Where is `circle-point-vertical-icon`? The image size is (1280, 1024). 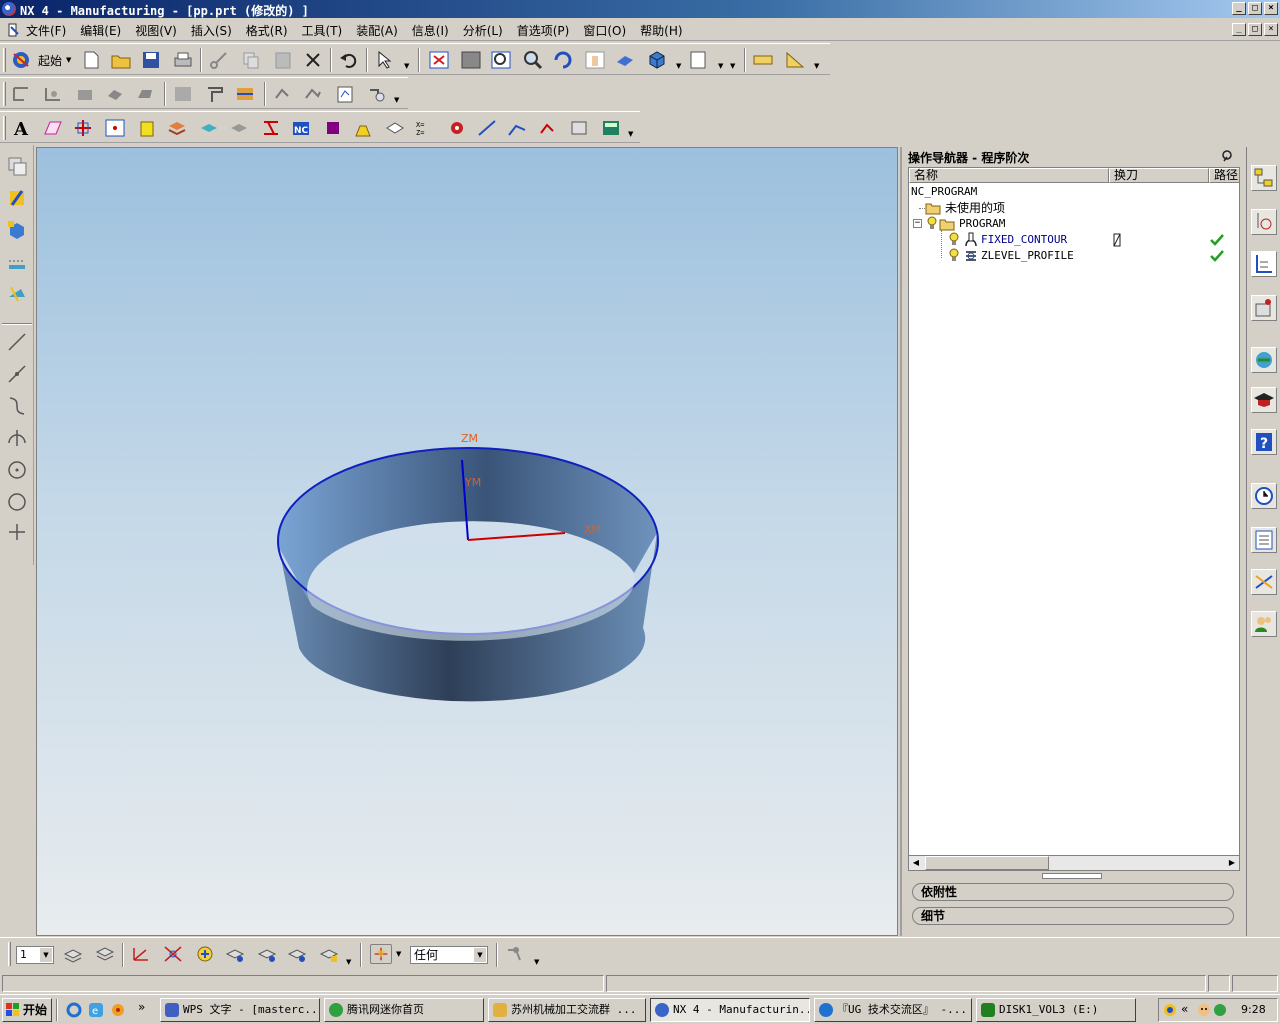 circle-point-vertical-icon is located at coordinates (17, 470).